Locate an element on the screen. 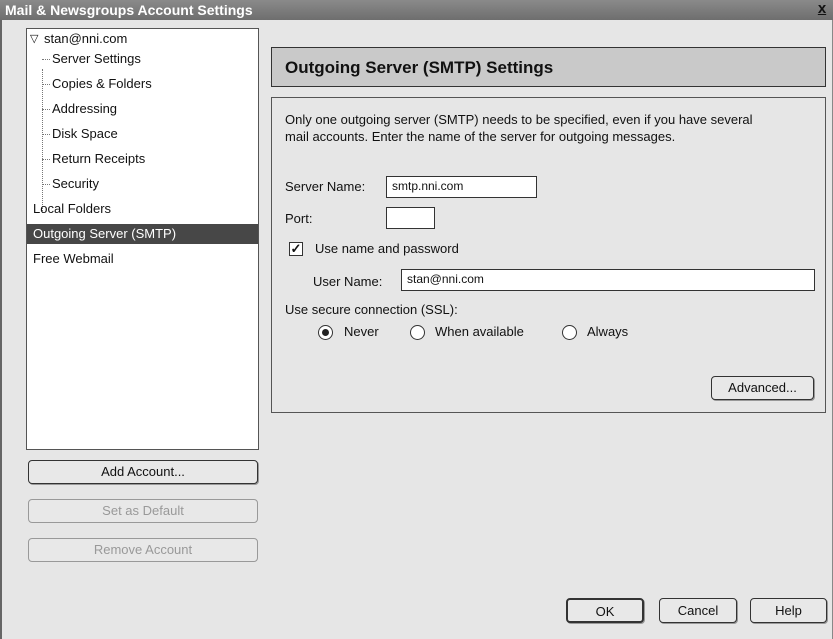 This screenshot has height=639, width=833. tree-item-copies-folders: Copies & Folders is located at coordinates (142, 84).